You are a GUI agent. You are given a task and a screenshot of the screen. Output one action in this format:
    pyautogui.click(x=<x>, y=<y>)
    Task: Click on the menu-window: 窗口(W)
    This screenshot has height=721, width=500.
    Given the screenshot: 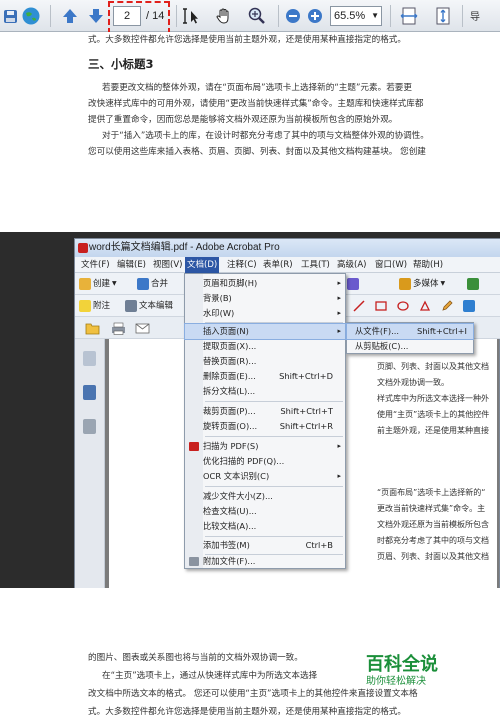 What is the action you would take?
    pyautogui.click(x=391, y=265)
    